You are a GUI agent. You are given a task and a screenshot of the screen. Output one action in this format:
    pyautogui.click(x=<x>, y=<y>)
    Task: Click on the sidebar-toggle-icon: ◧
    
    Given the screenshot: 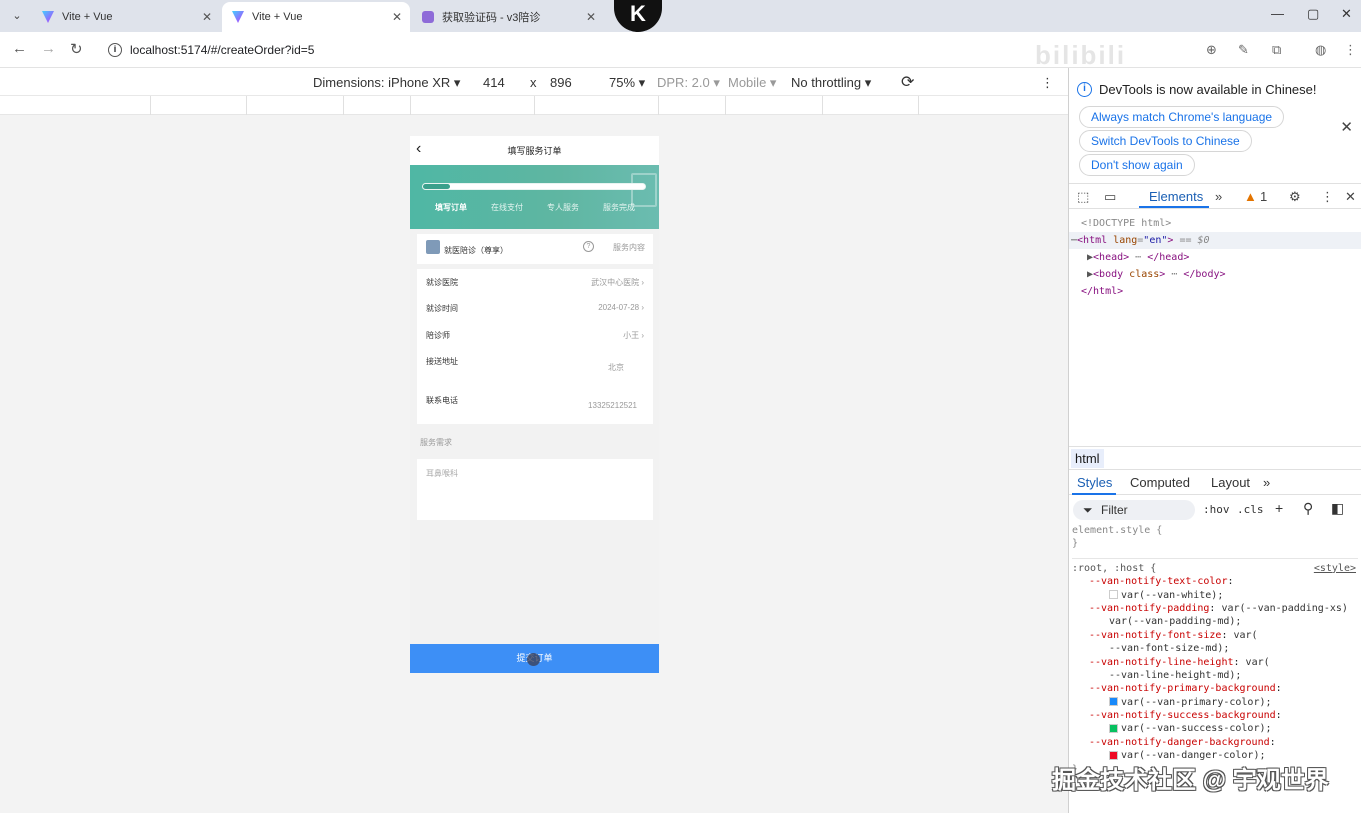 What is the action you would take?
    pyautogui.click(x=1337, y=508)
    